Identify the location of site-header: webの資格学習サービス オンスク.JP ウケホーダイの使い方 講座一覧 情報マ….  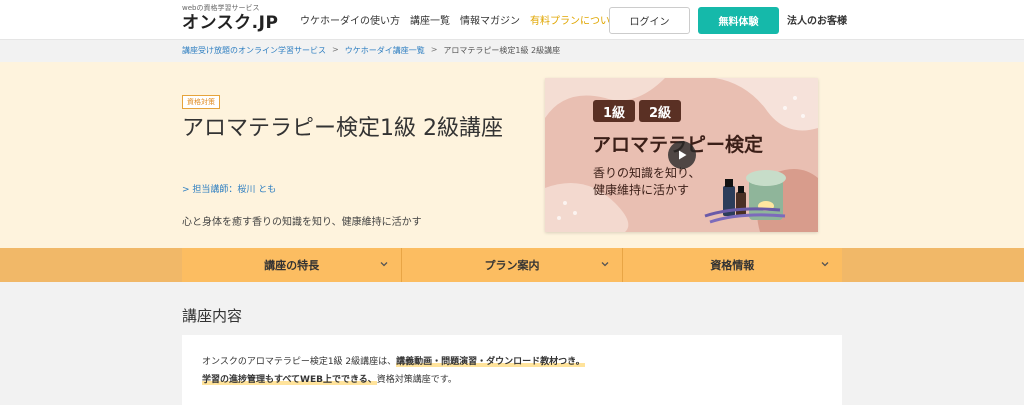
(512, 20).